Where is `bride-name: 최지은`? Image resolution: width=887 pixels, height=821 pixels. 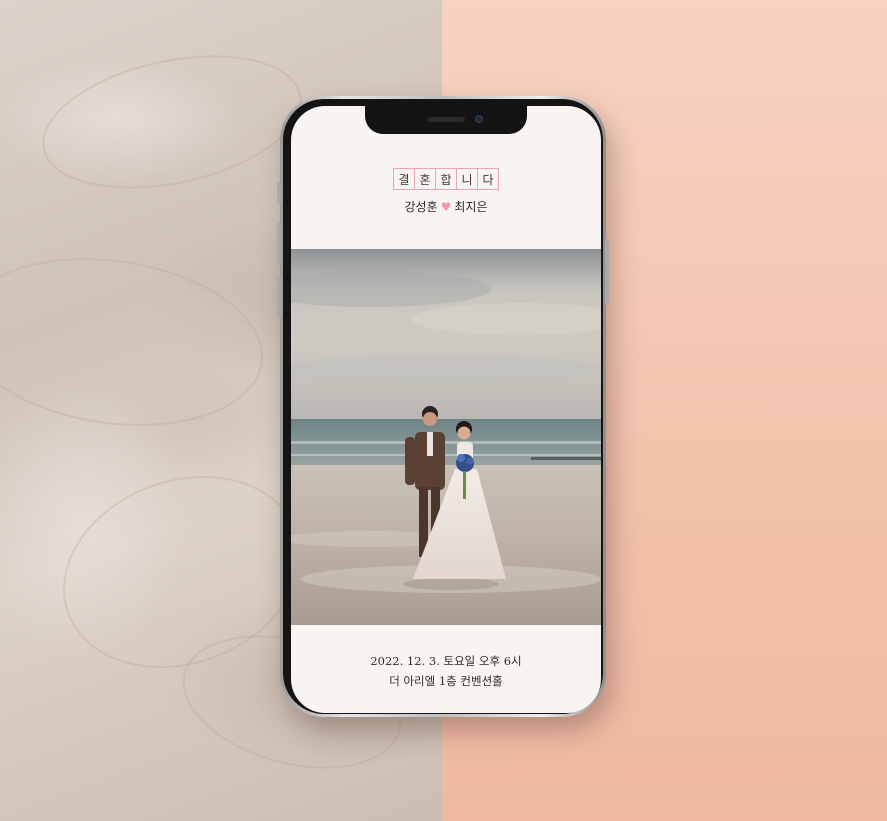 bride-name: 최지은 is located at coordinates (471, 207).